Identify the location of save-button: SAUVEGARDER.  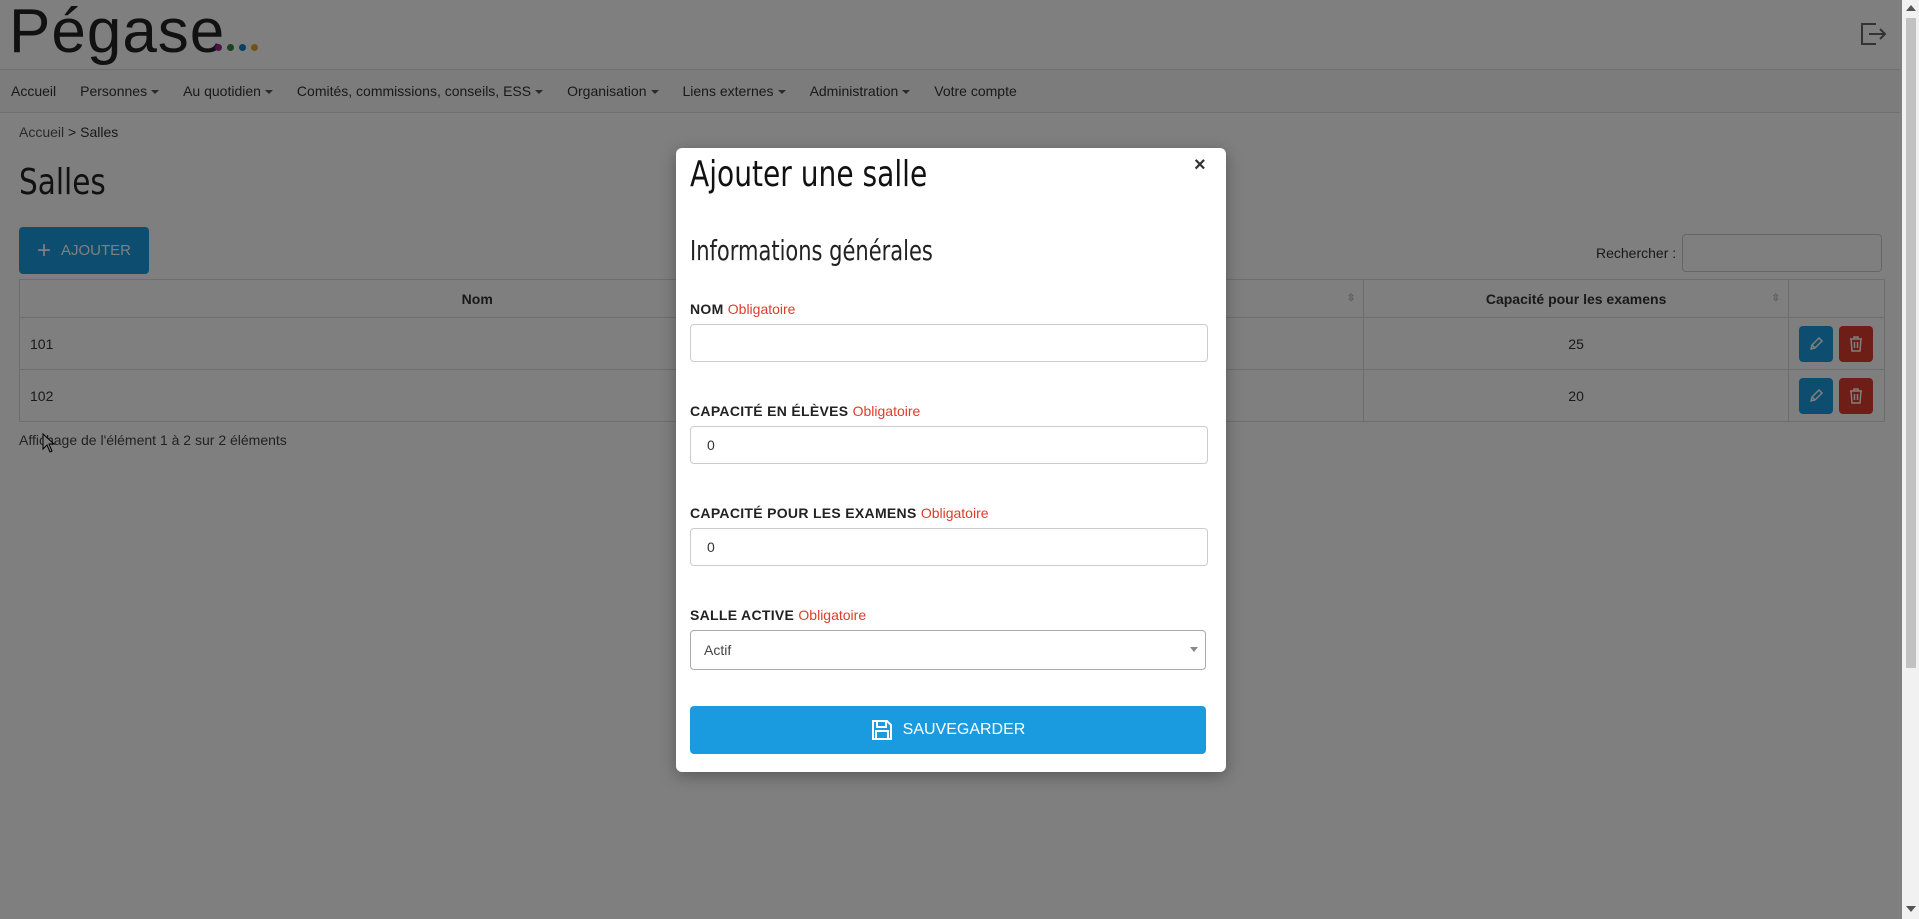
(948, 730).